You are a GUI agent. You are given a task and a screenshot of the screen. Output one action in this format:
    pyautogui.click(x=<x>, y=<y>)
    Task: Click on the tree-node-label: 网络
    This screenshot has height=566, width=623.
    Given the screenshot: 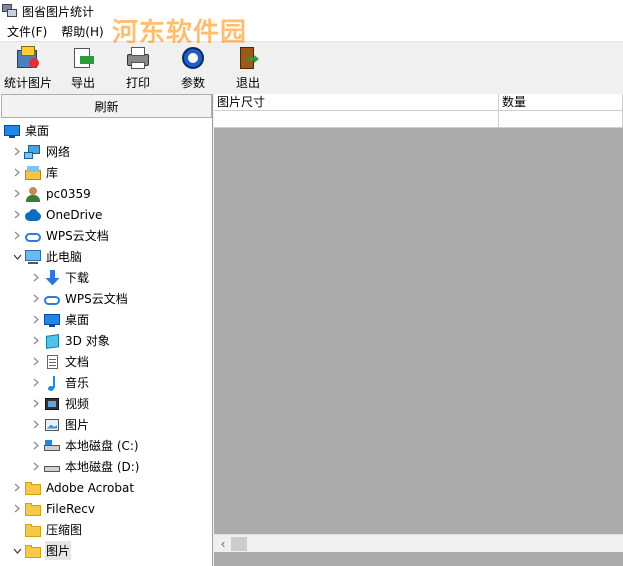 What is the action you would take?
    pyautogui.click(x=58, y=152)
    